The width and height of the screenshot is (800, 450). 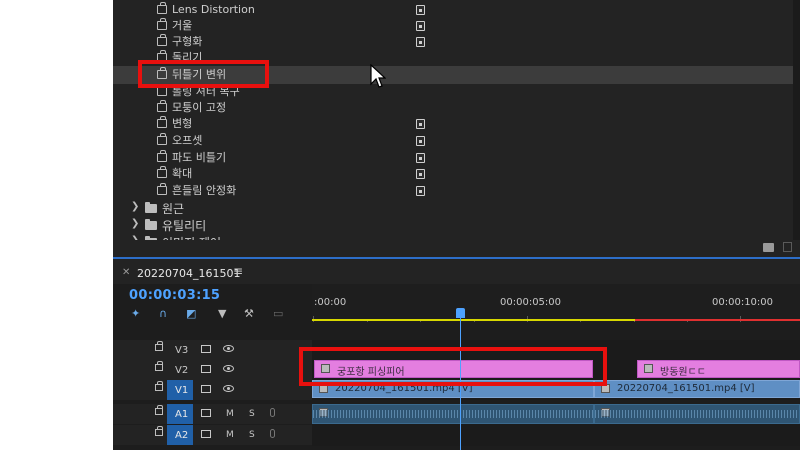 I want to click on track-header-v1: V1, so click(x=212, y=390).